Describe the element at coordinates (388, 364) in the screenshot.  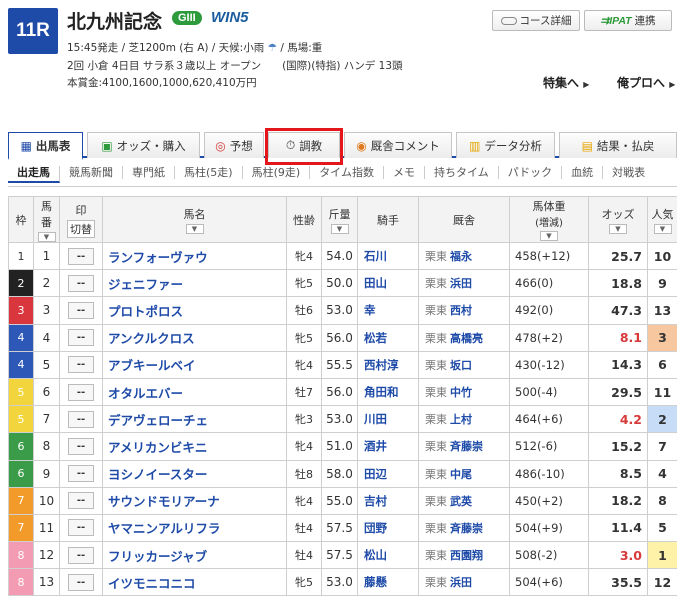
I see `jockey-link: 西村淳` at that location.